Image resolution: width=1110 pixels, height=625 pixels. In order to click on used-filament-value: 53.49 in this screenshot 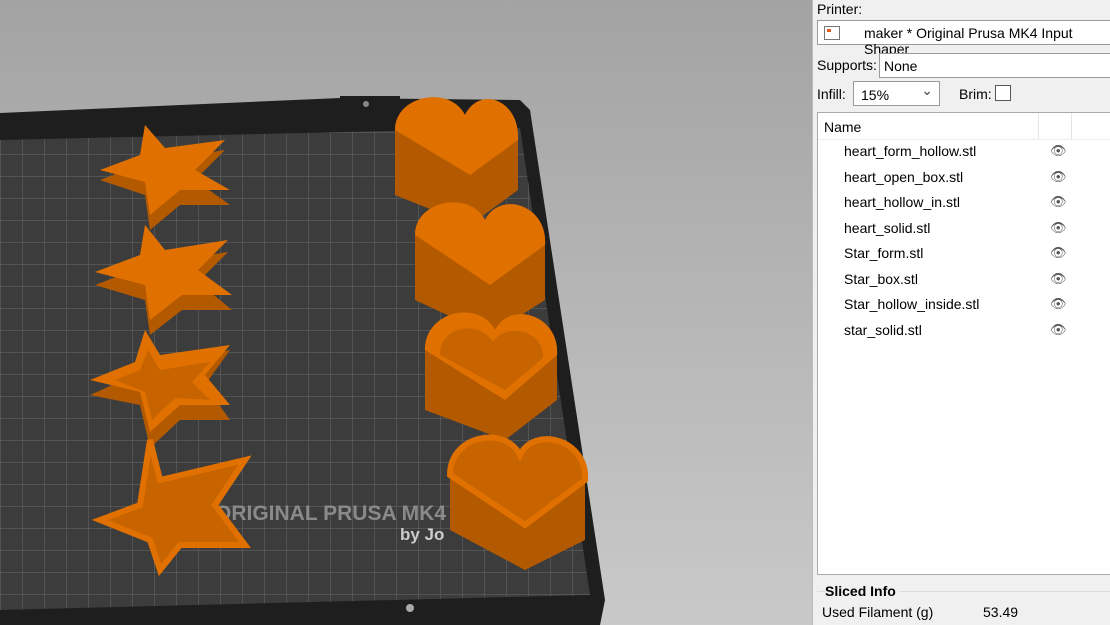, I will do `click(1001, 612)`.